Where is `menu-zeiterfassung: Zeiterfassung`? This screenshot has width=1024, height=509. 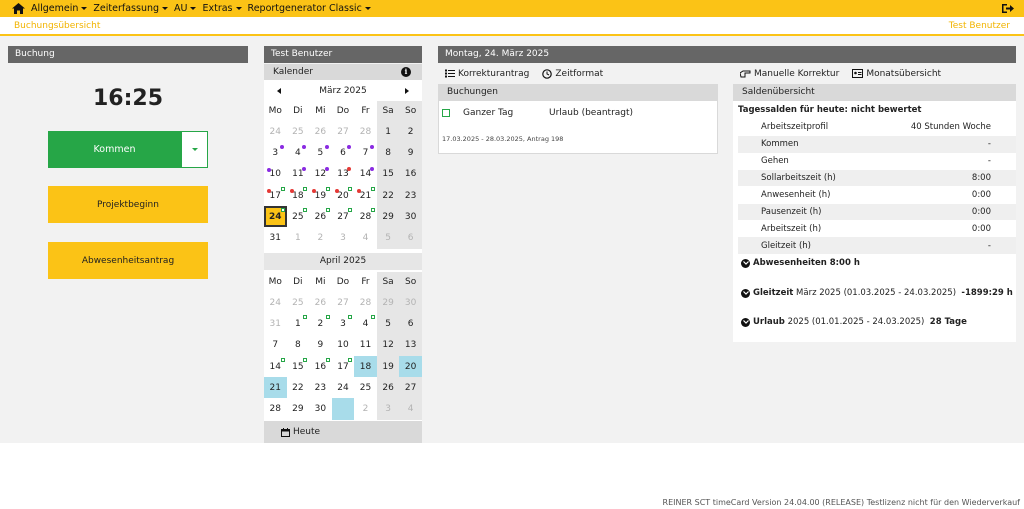
menu-zeiterfassung: Zeiterfassung is located at coordinates (131, 8).